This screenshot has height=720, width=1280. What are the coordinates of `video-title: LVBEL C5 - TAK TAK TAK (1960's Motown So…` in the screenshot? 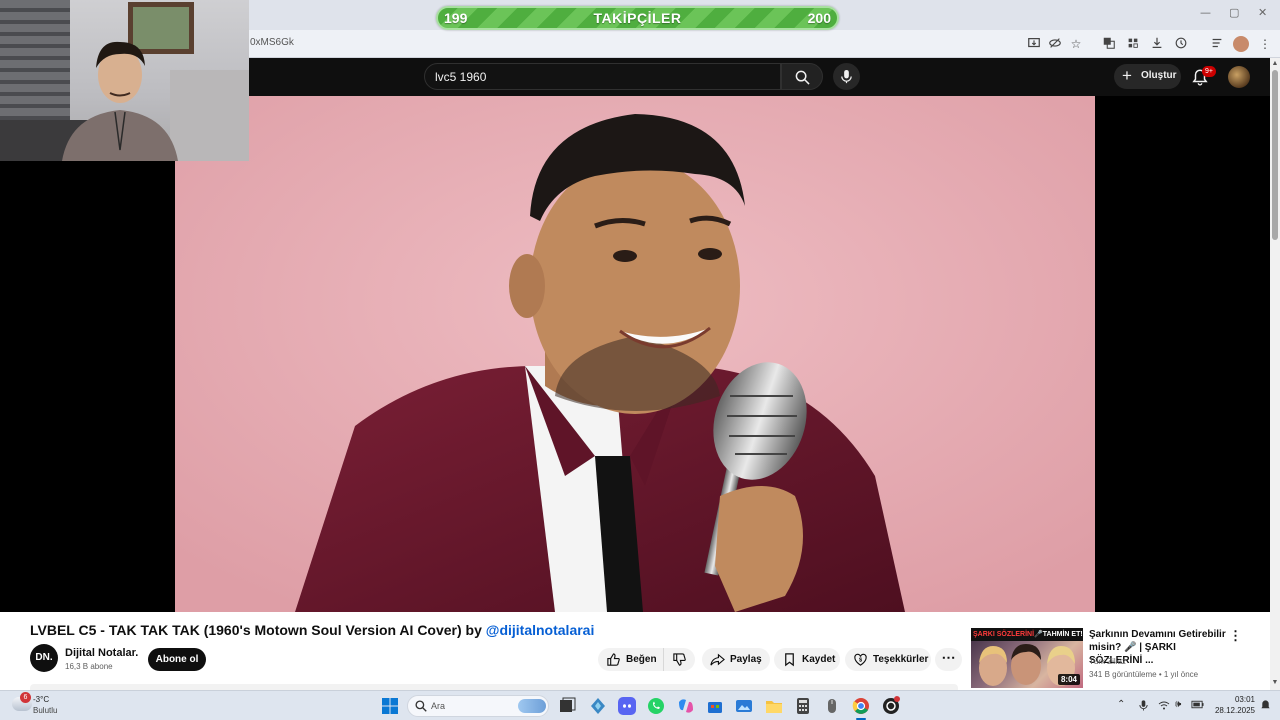 It's located at (312, 630).